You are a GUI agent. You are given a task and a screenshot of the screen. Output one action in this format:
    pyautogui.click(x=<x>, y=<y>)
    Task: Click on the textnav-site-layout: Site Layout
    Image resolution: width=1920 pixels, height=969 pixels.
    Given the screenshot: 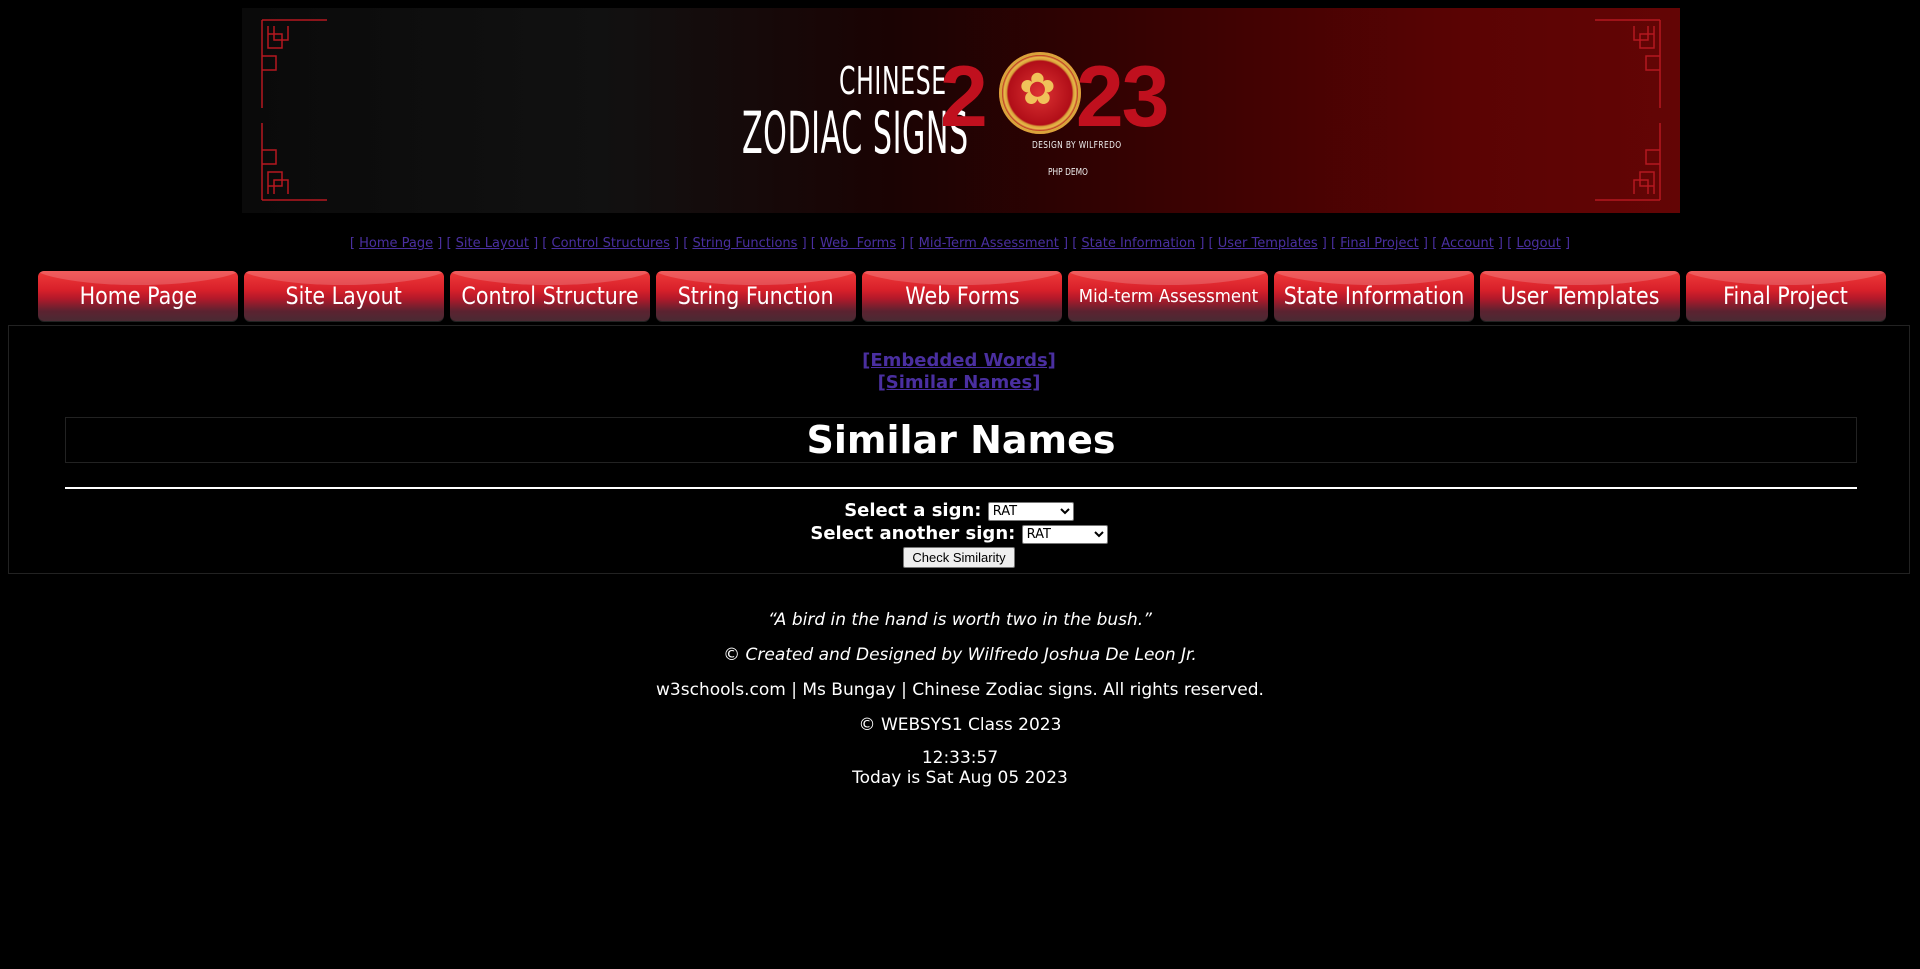 What is the action you would take?
    pyautogui.click(x=492, y=243)
    